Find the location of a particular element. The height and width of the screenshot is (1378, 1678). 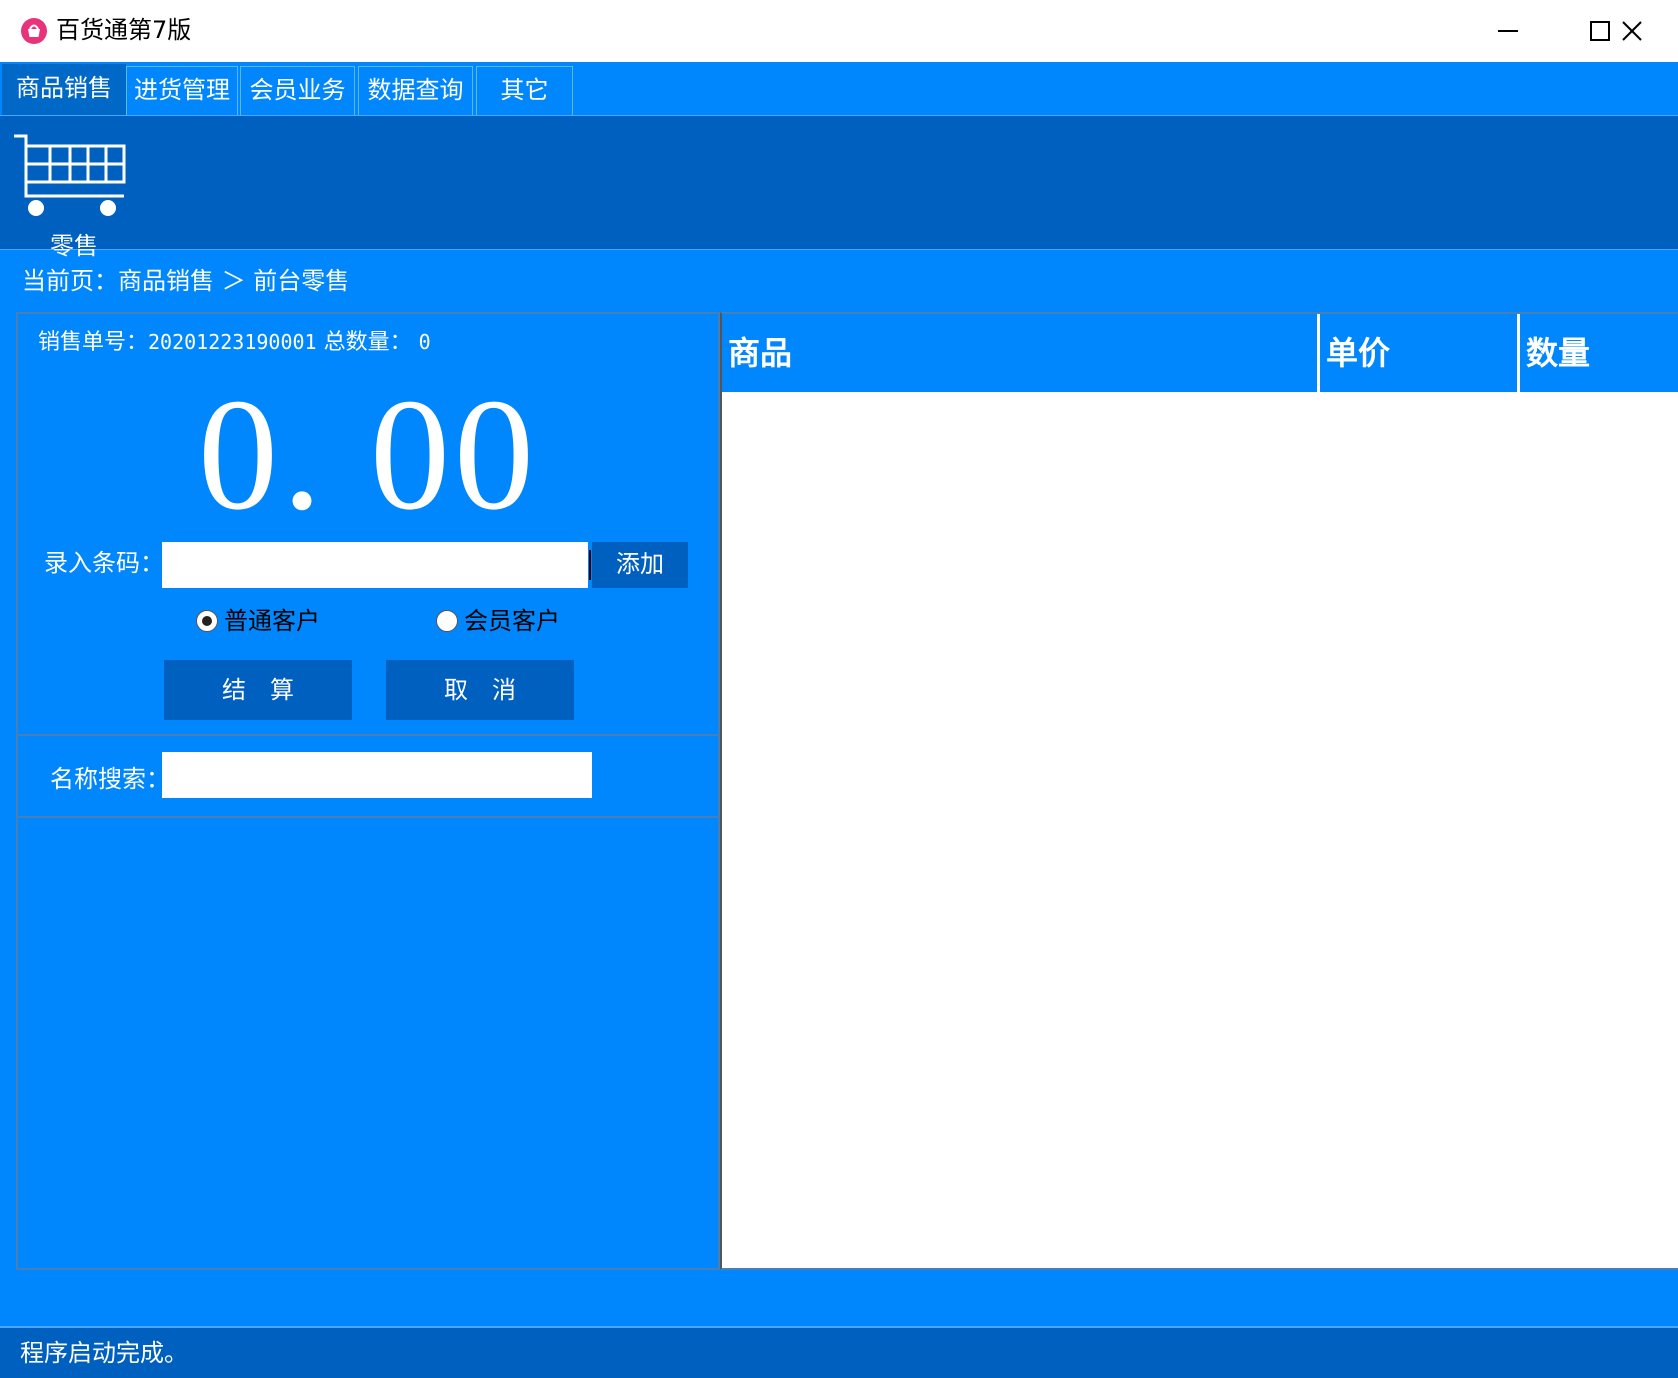

cancel-button: 取 消 is located at coordinates (480, 690).